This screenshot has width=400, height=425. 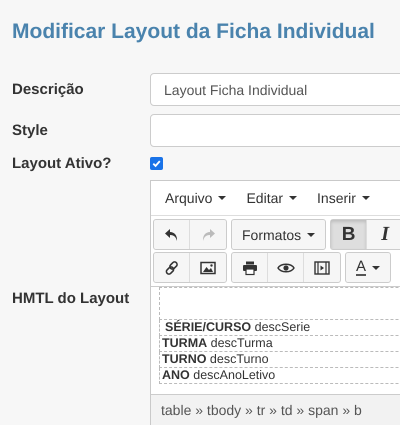 I want to click on text-color-button: A, so click(x=368, y=267).